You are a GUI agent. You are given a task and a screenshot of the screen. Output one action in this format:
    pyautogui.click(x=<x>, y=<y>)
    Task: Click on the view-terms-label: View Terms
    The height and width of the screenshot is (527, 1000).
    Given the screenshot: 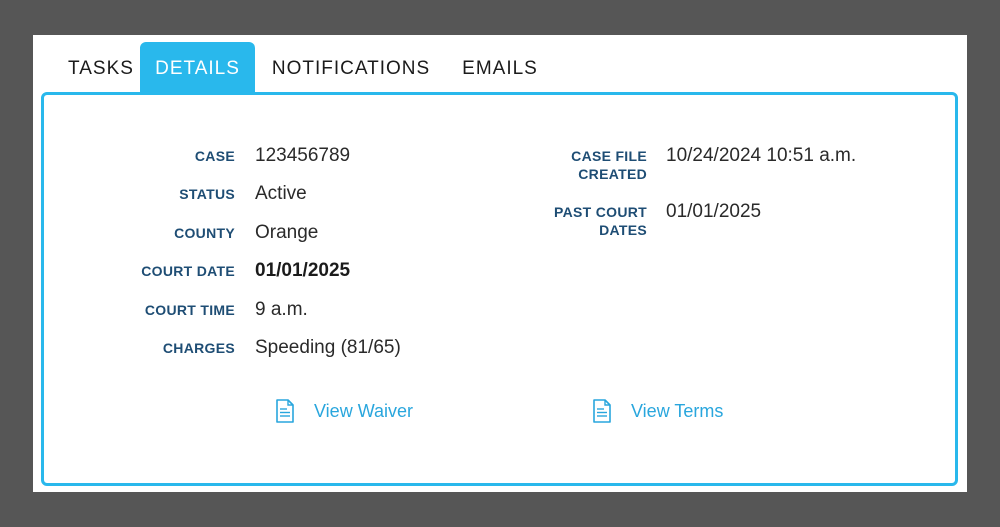 What is the action you would take?
    pyautogui.click(x=677, y=411)
    